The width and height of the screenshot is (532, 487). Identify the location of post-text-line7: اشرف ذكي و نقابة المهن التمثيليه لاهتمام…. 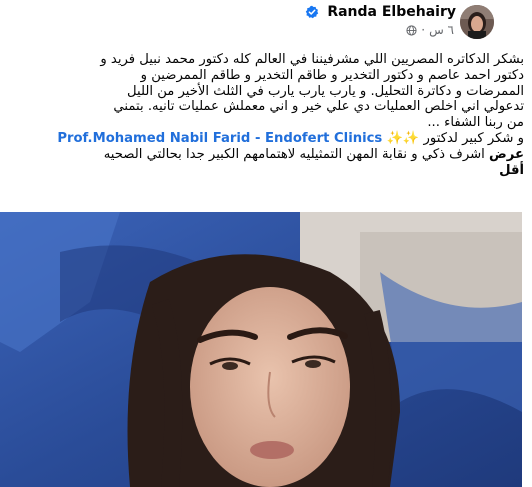
(294, 154).